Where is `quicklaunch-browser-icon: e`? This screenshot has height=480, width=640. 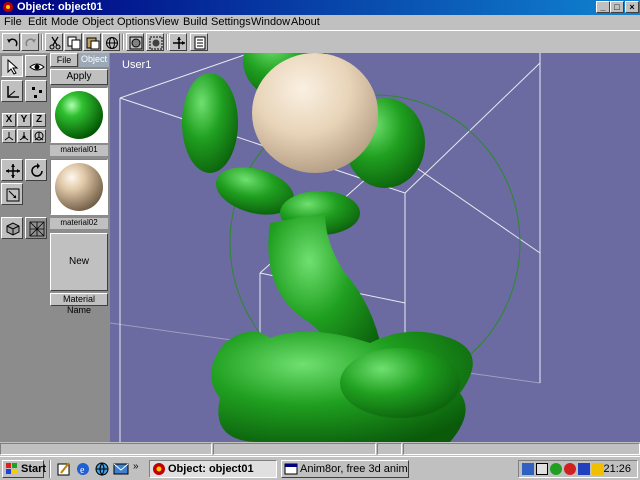 quicklaunch-browser-icon: e is located at coordinates (83, 469).